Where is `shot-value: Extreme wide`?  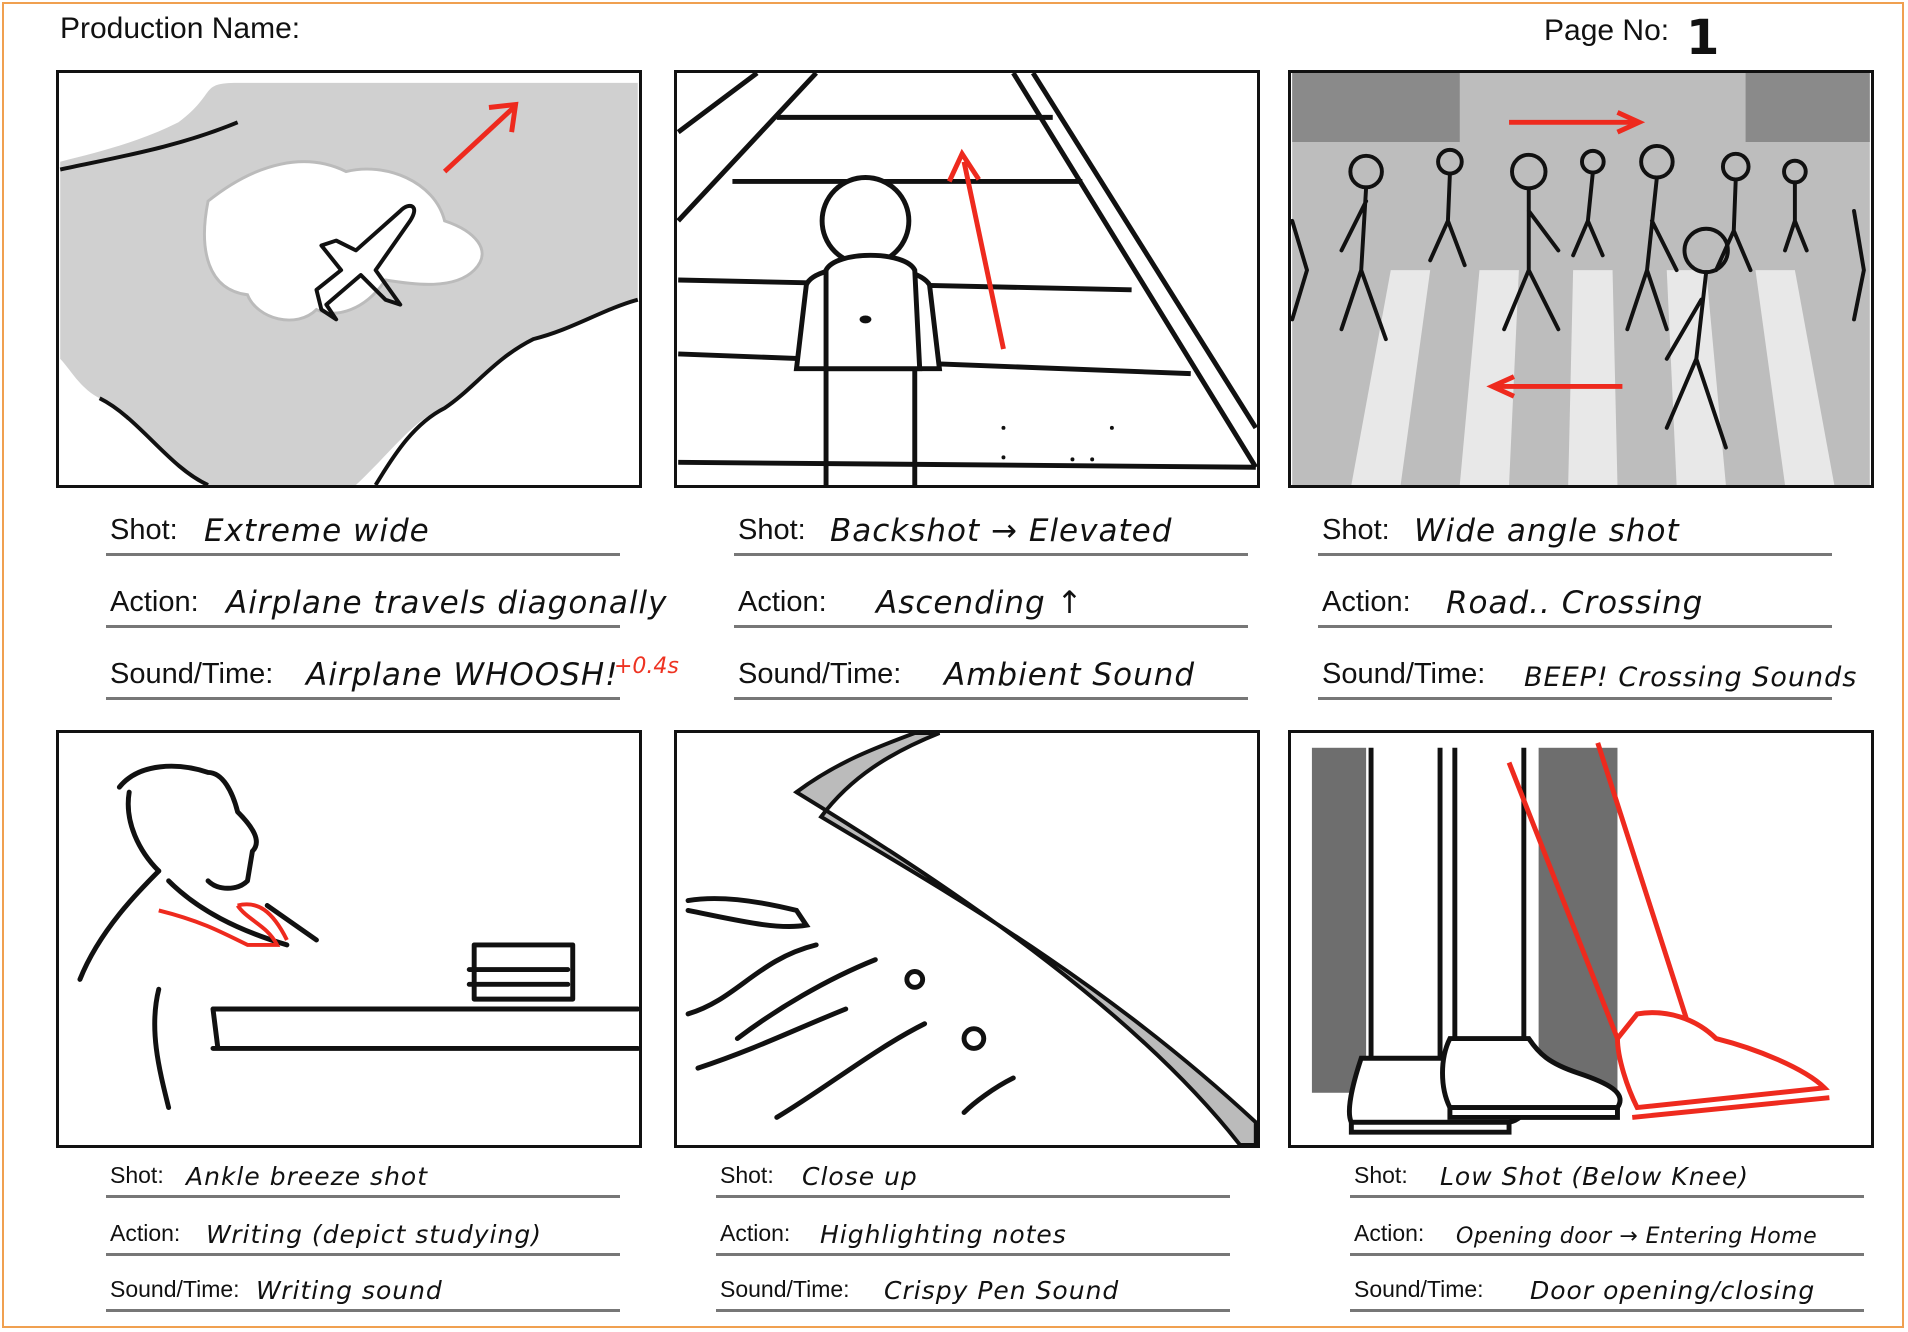
shot-value: Extreme wide is located at coordinates (317, 531).